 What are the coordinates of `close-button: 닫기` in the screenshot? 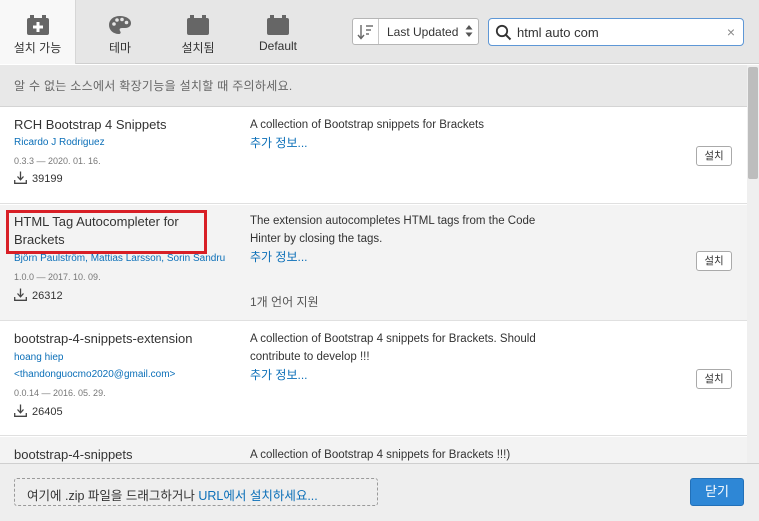 It's located at (717, 492).